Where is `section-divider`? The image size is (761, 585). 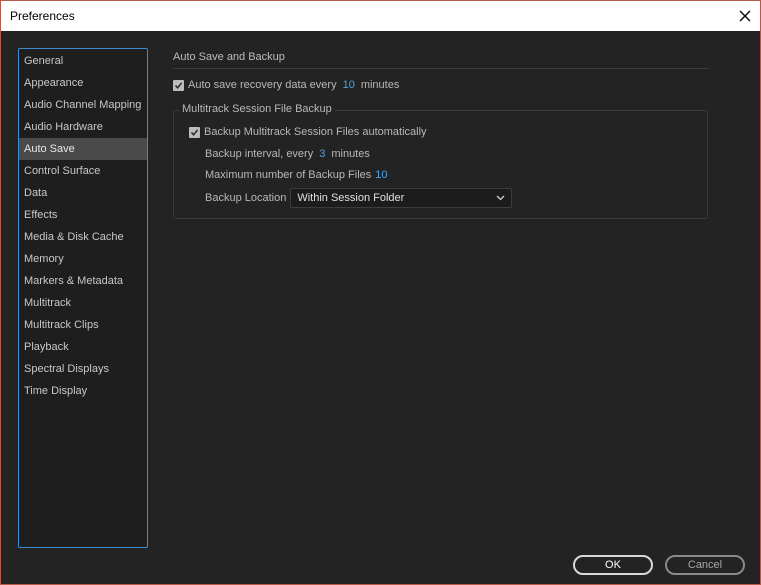
section-divider is located at coordinates (441, 68).